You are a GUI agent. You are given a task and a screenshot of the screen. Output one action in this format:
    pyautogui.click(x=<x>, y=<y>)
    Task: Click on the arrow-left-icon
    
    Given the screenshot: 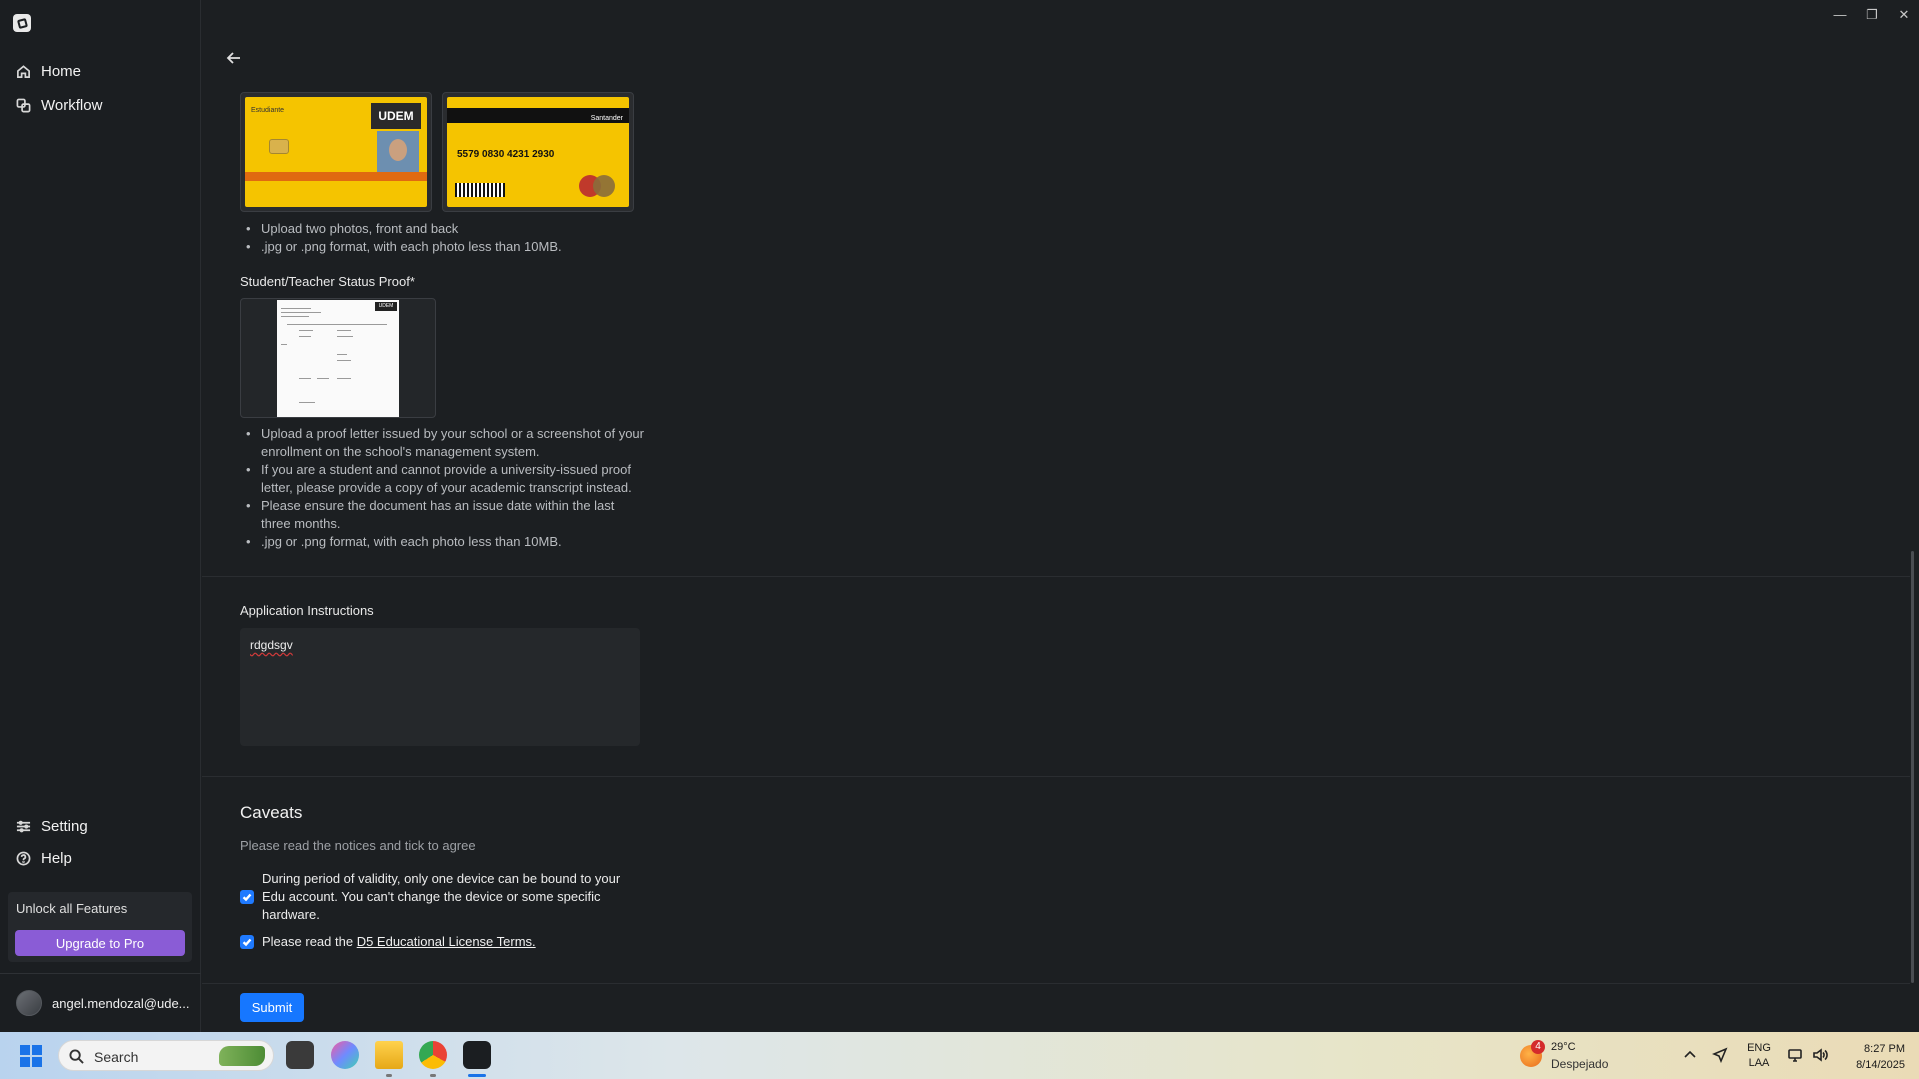 What is the action you would take?
    pyautogui.click(x=233, y=58)
    